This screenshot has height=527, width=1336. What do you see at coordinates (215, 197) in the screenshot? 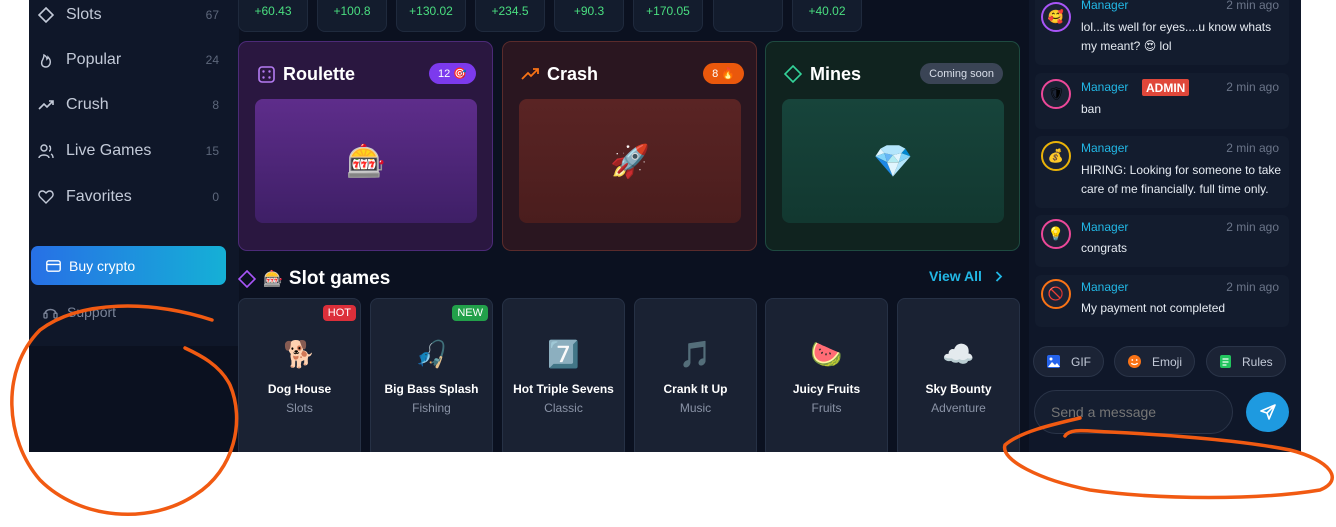
I see `sidebar-item-count: 0` at bounding box center [215, 197].